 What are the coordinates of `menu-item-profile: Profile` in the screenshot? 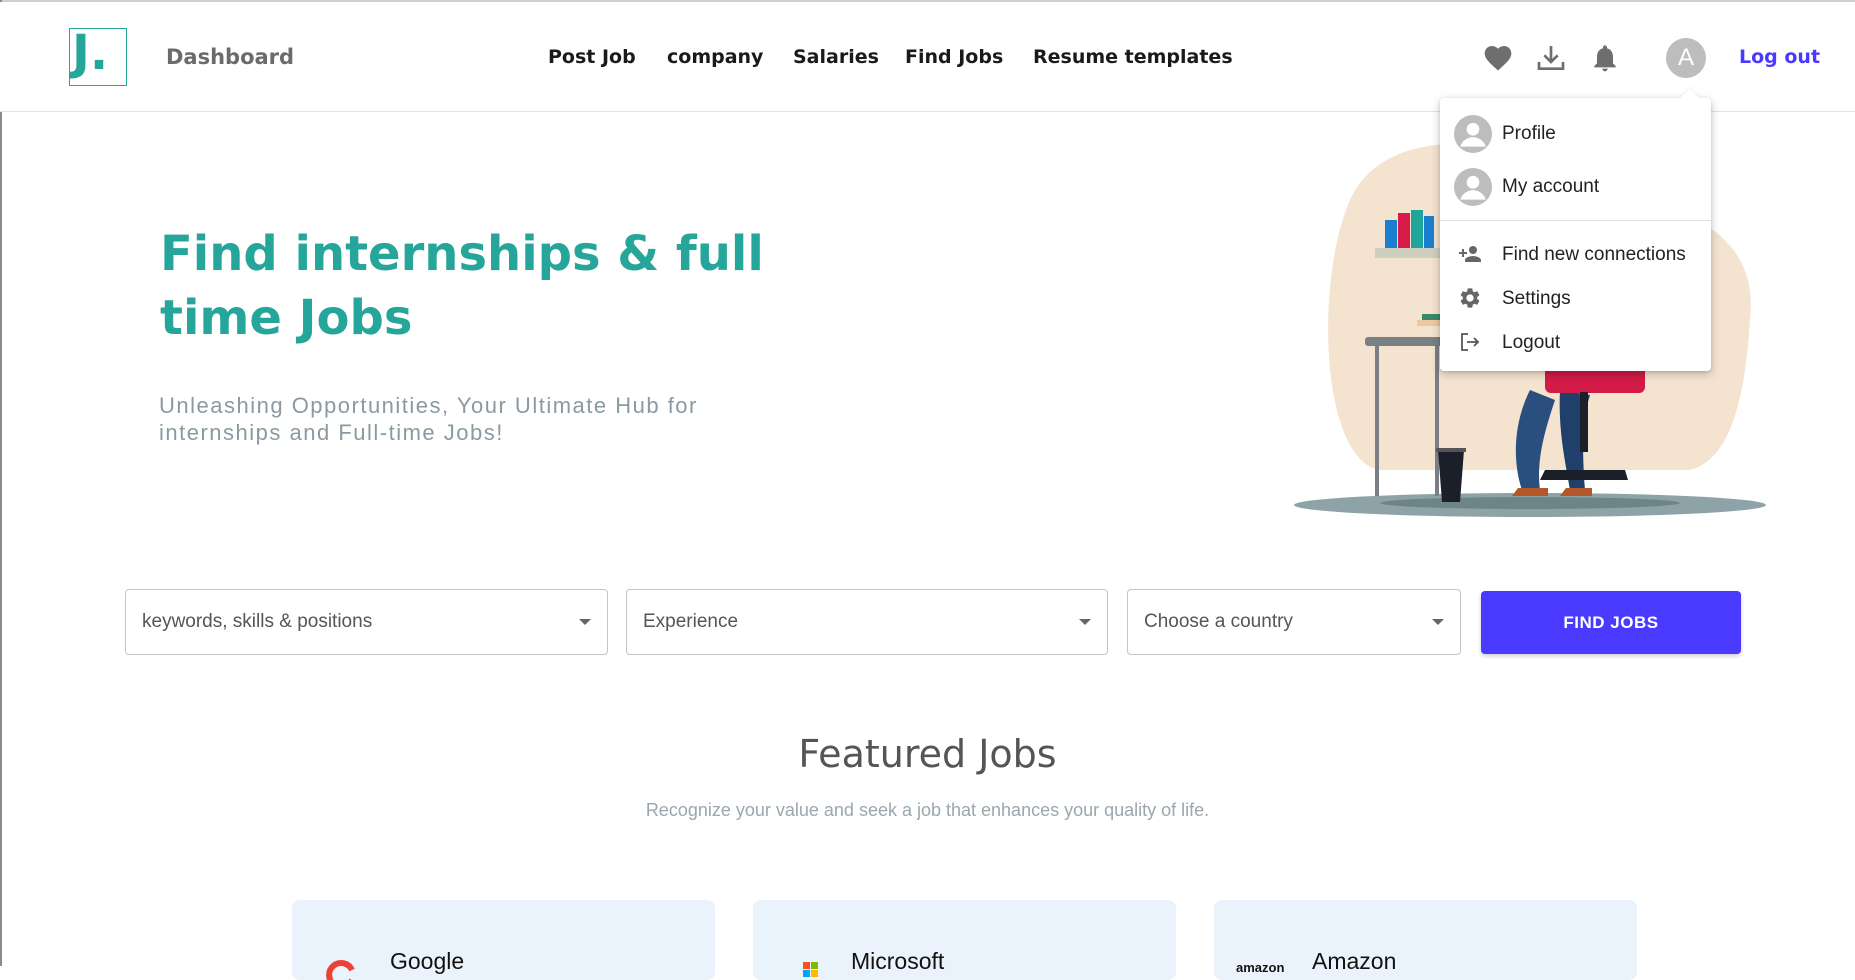 It's located at (1575, 133).